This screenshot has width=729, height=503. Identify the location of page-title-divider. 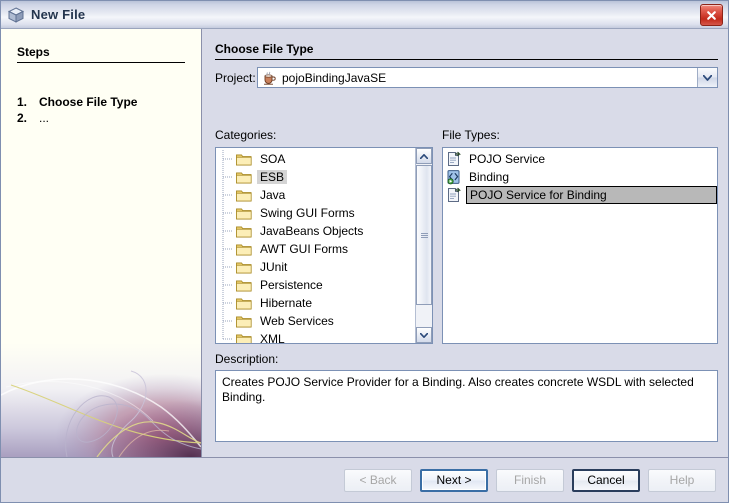
(466, 59).